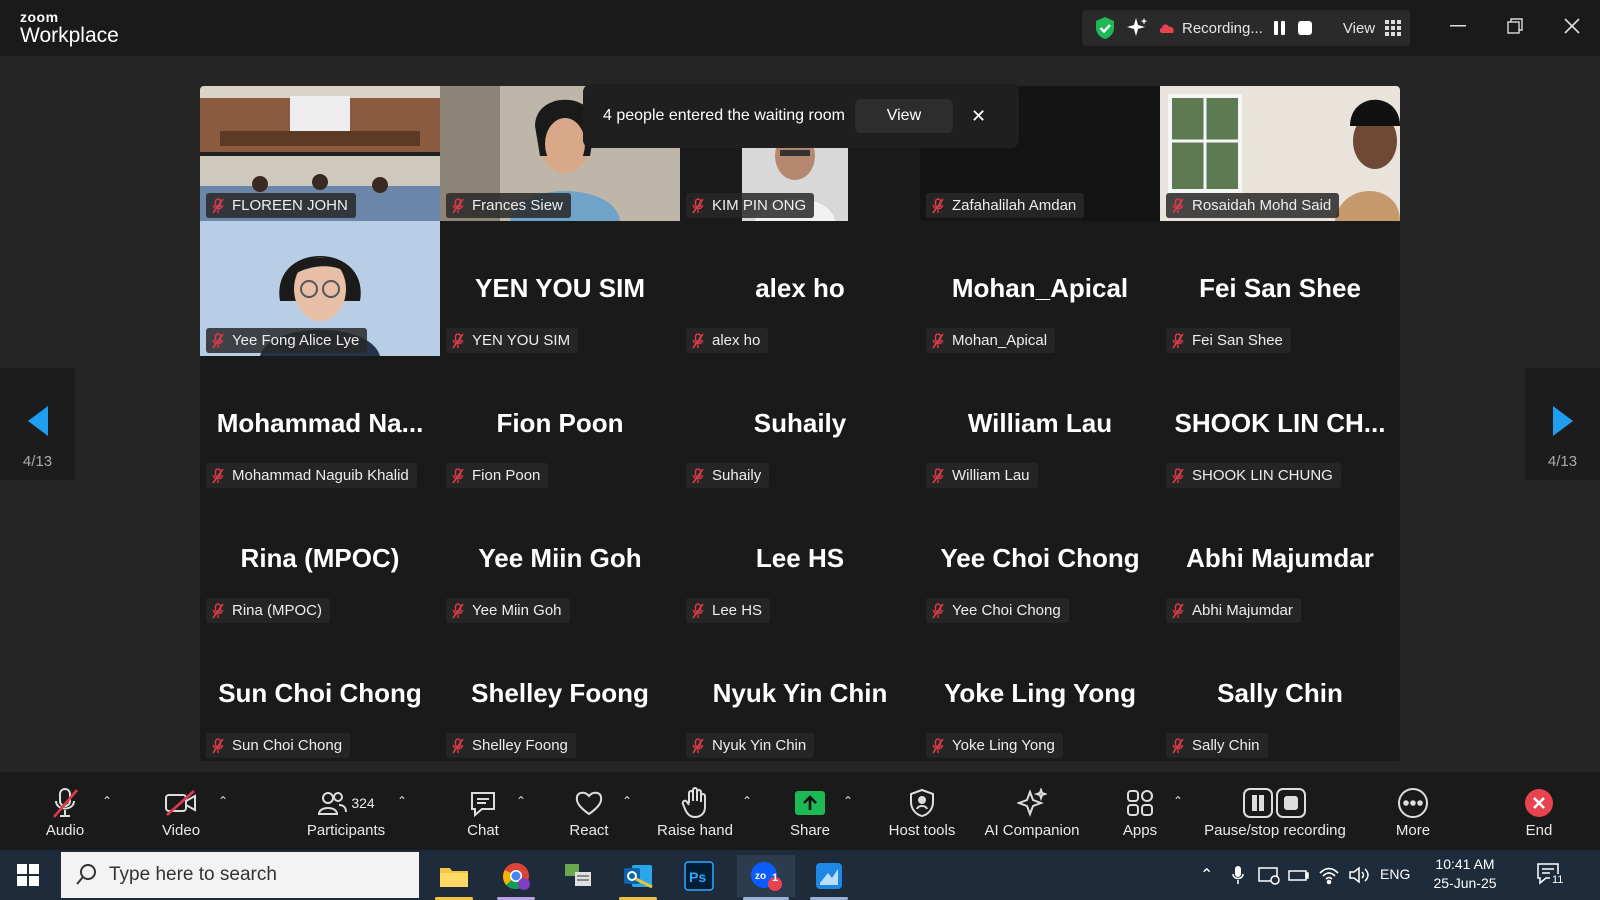  I want to click on share-options-caret: ⌃, so click(848, 801).